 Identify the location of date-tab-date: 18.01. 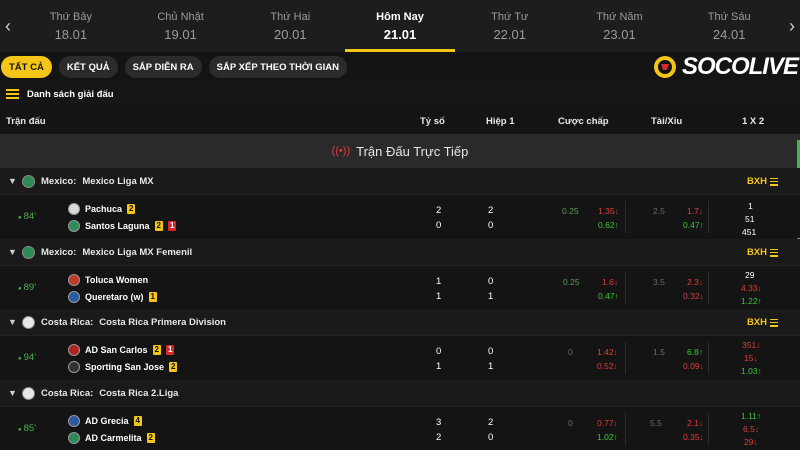
(71, 34).